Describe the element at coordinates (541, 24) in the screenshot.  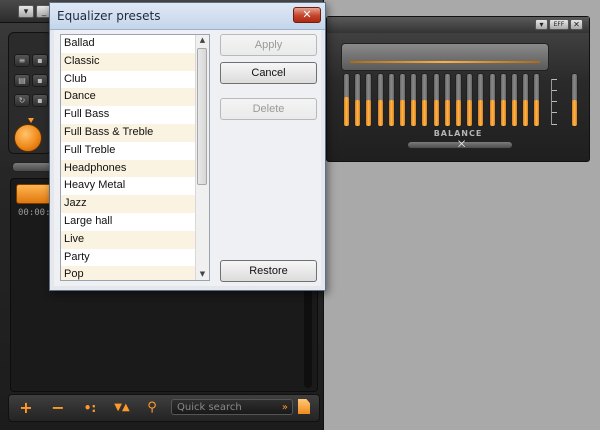
I see `eq-menu-button: ▾` at that location.